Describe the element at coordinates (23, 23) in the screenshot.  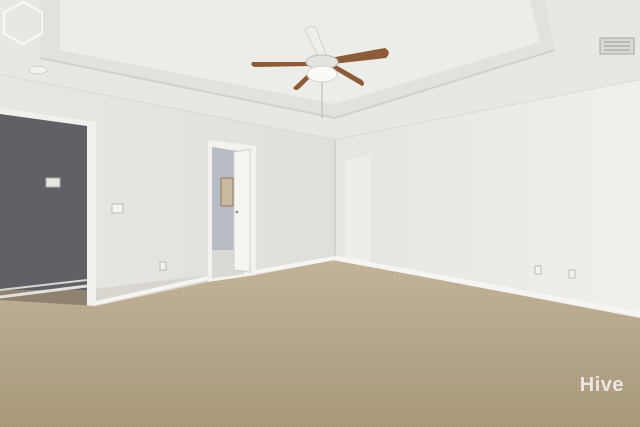
I see `watermark-hexagon-icon` at that location.